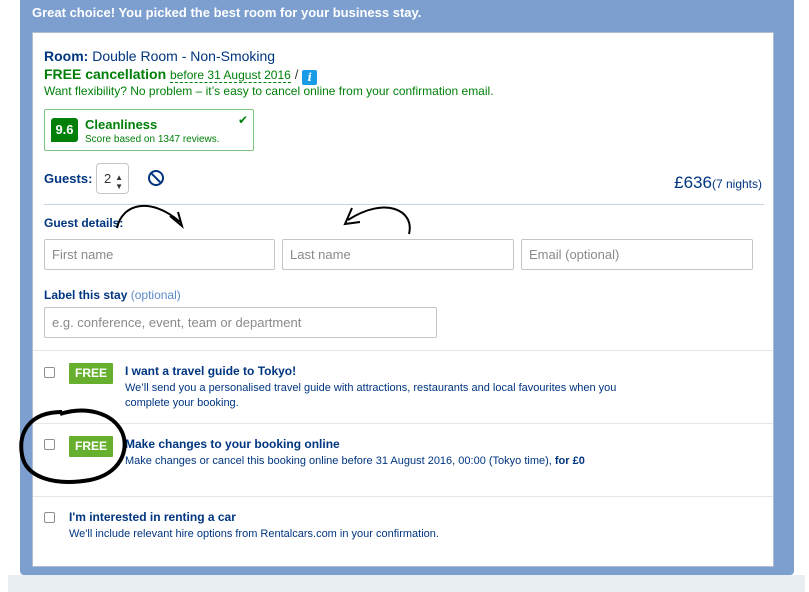 Image resolution: width=809 pixels, height=592 pixels. Describe the element at coordinates (119, 182) in the screenshot. I see `select-arrows-icon: ▲ ▼` at that location.